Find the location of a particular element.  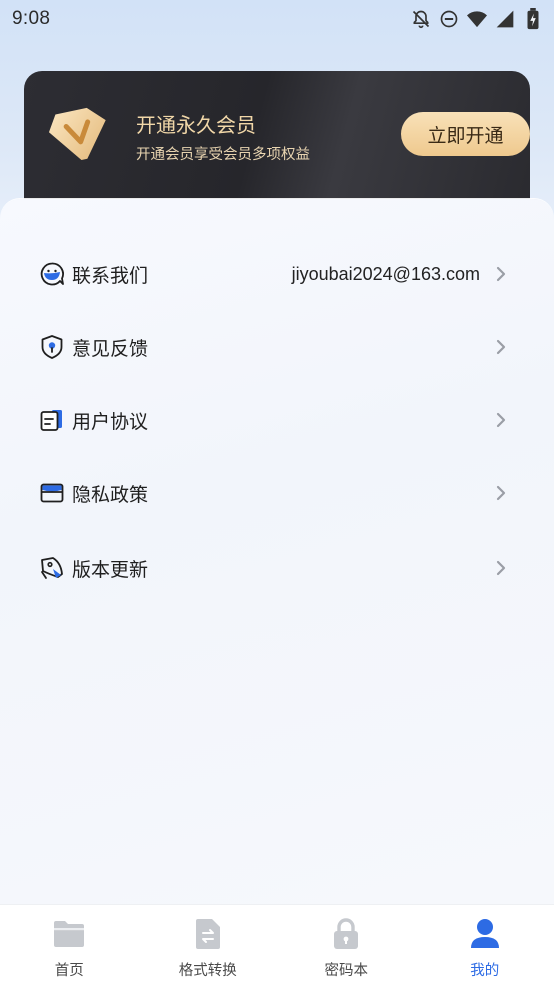

menu-item-feedback: 意见反馈 is located at coordinates (277, 347).